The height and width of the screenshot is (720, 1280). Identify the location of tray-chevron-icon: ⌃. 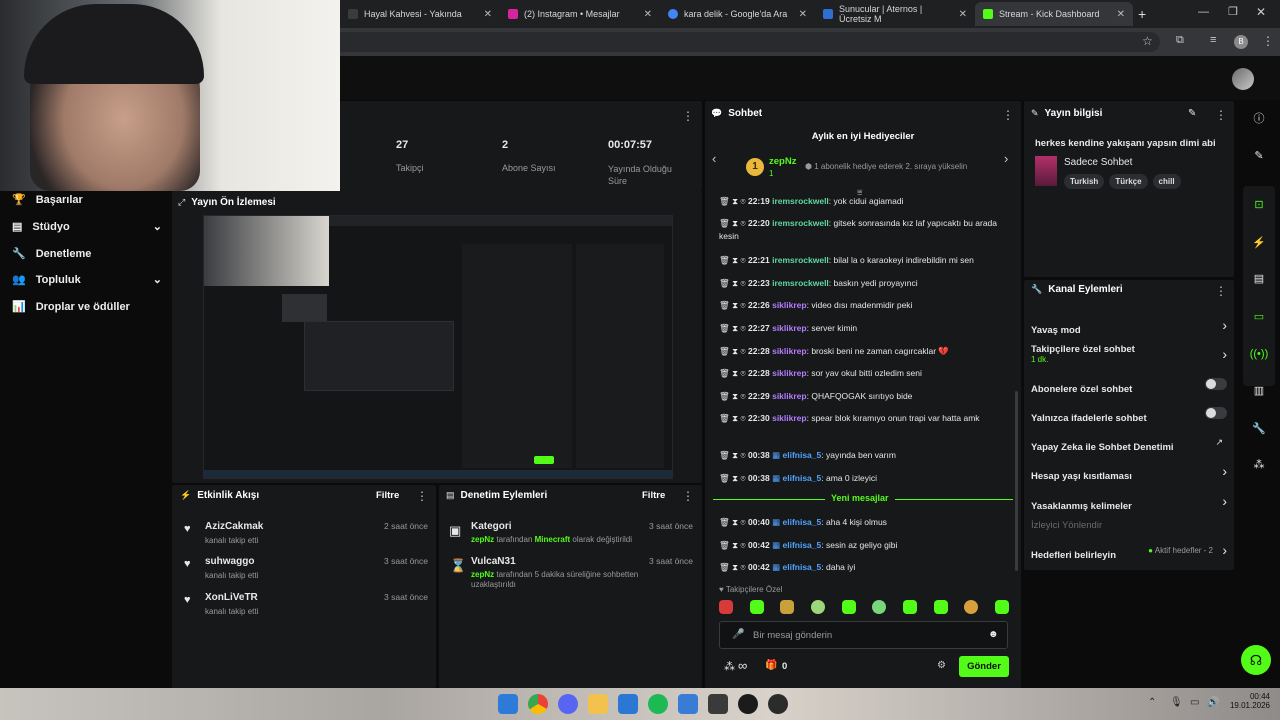
(1152, 702).